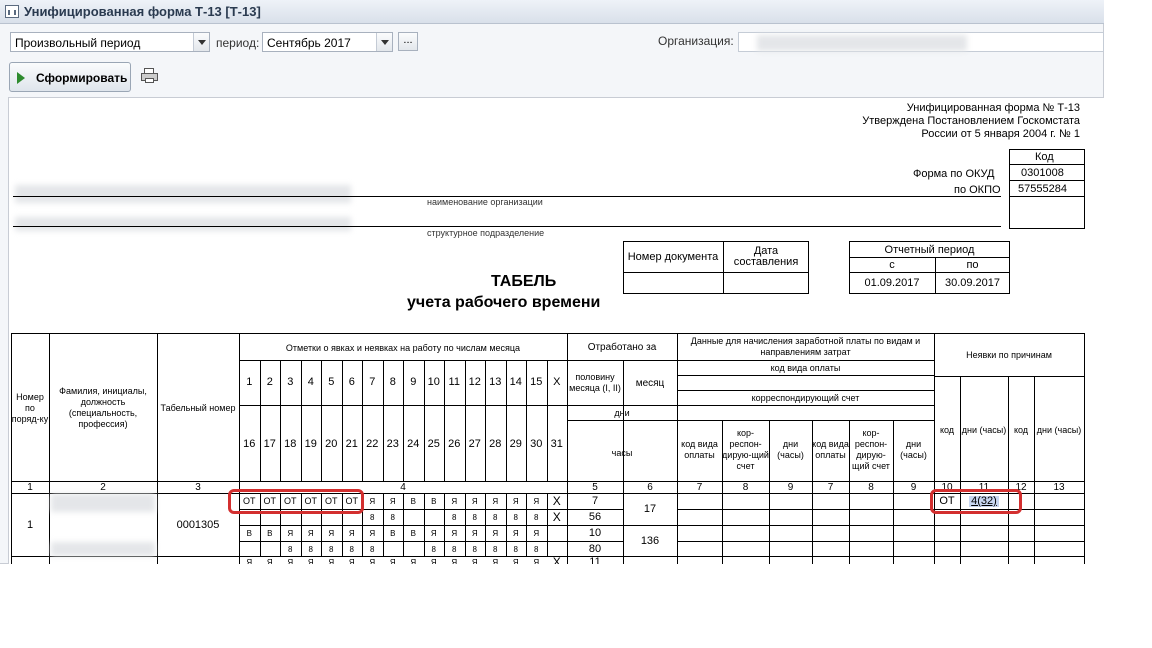 The width and height of the screenshot is (1152, 648). What do you see at coordinates (536, 381) in the screenshot?
I see `day-number: 15` at bounding box center [536, 381].